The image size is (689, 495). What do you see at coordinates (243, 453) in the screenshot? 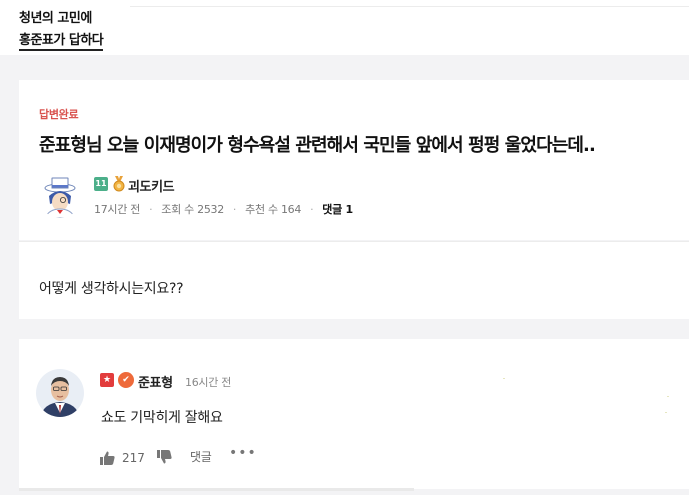
I see `more-dots-icon: •••` at bounding box center [243, 453].